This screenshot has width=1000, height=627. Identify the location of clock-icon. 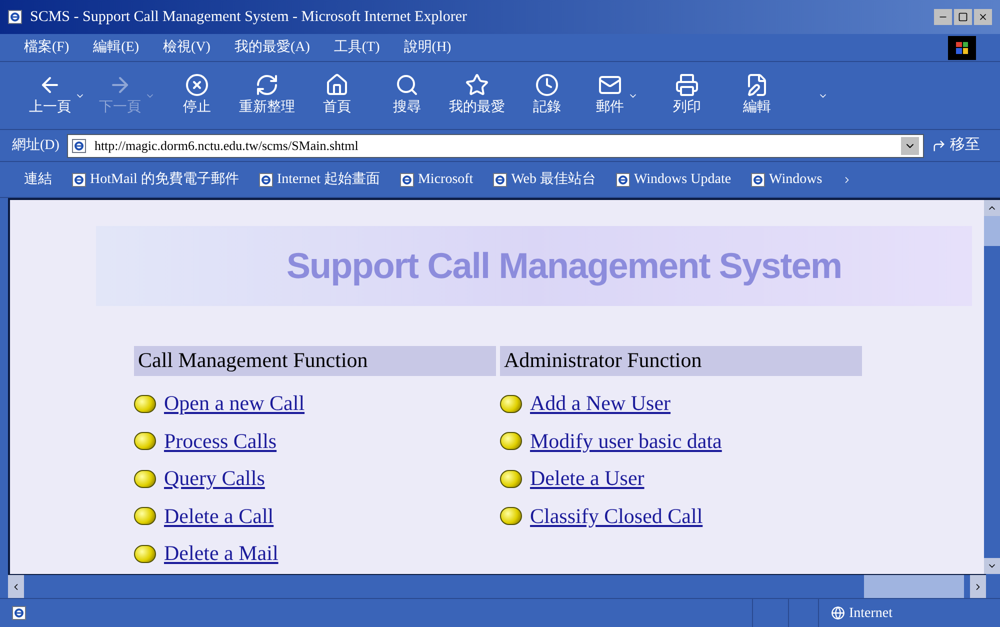
(547, 85).